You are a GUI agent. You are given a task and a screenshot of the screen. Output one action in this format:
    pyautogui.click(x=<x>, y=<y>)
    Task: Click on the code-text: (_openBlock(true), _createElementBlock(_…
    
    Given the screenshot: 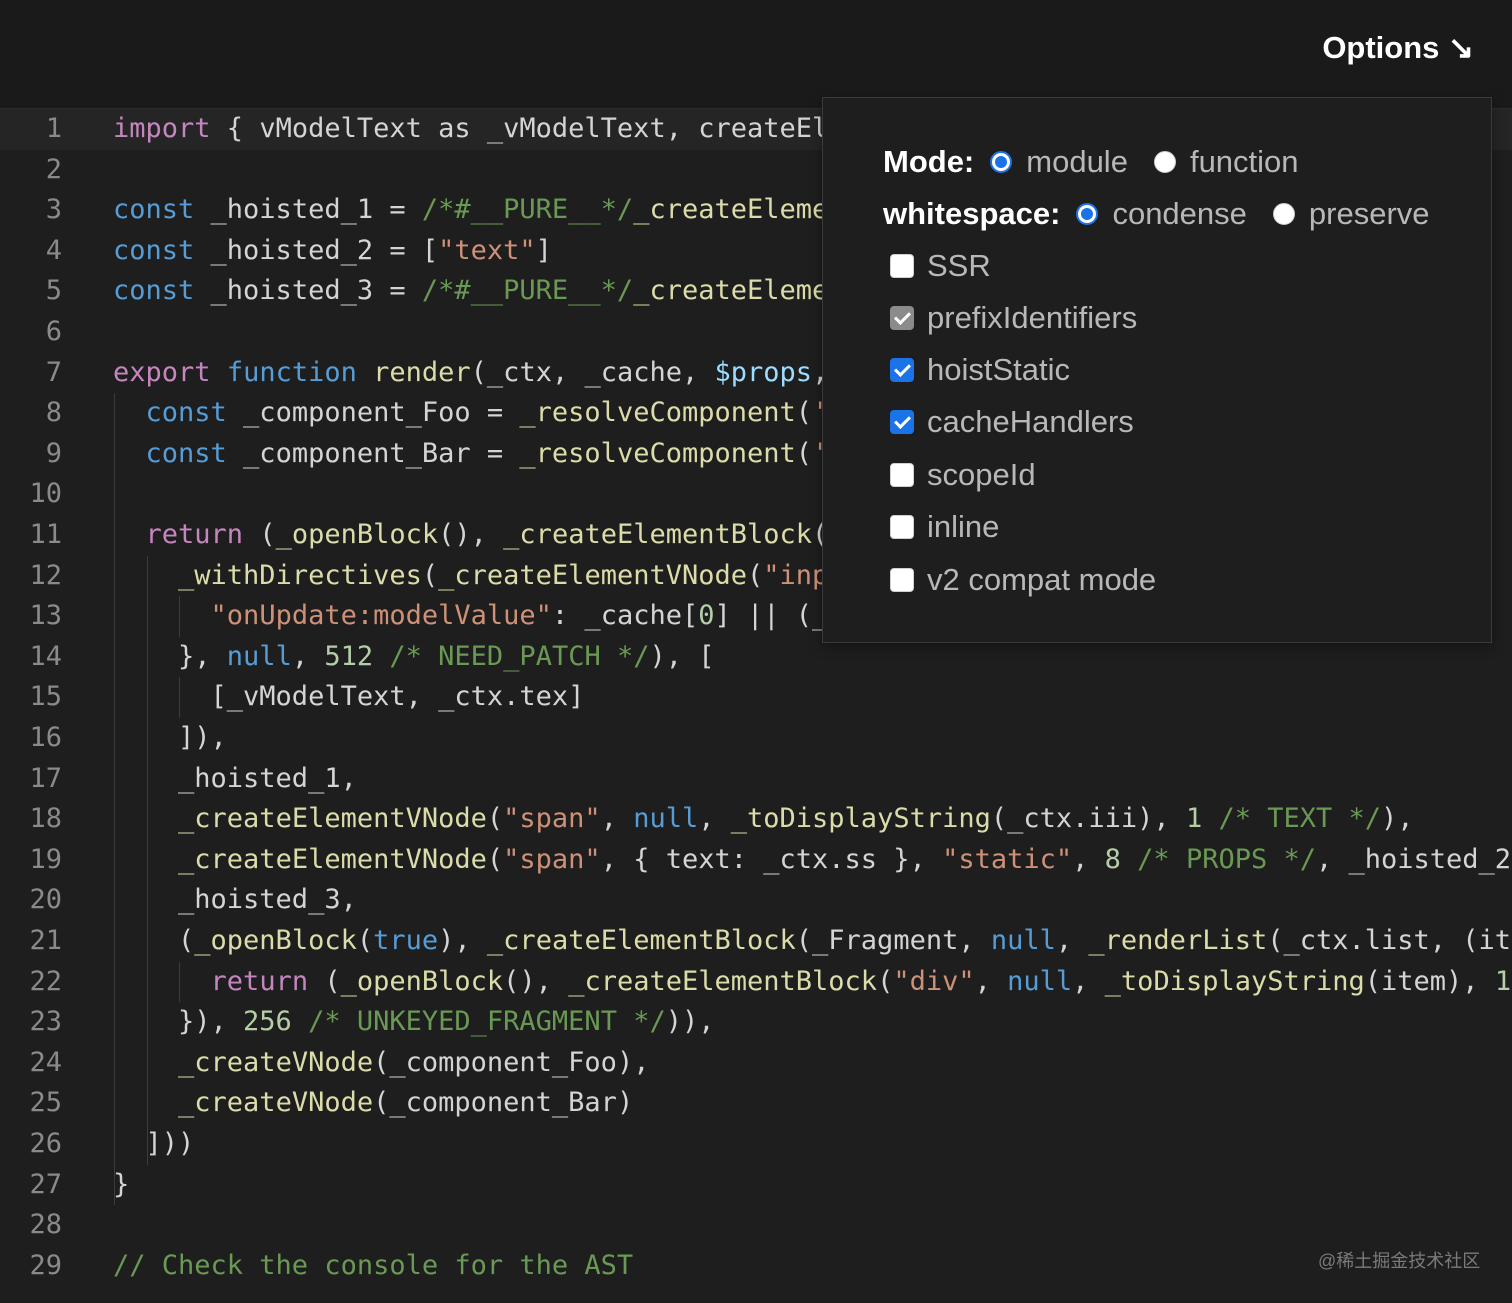 What is the action you would take?
    pyautogui.click(x=812, y=941)
    